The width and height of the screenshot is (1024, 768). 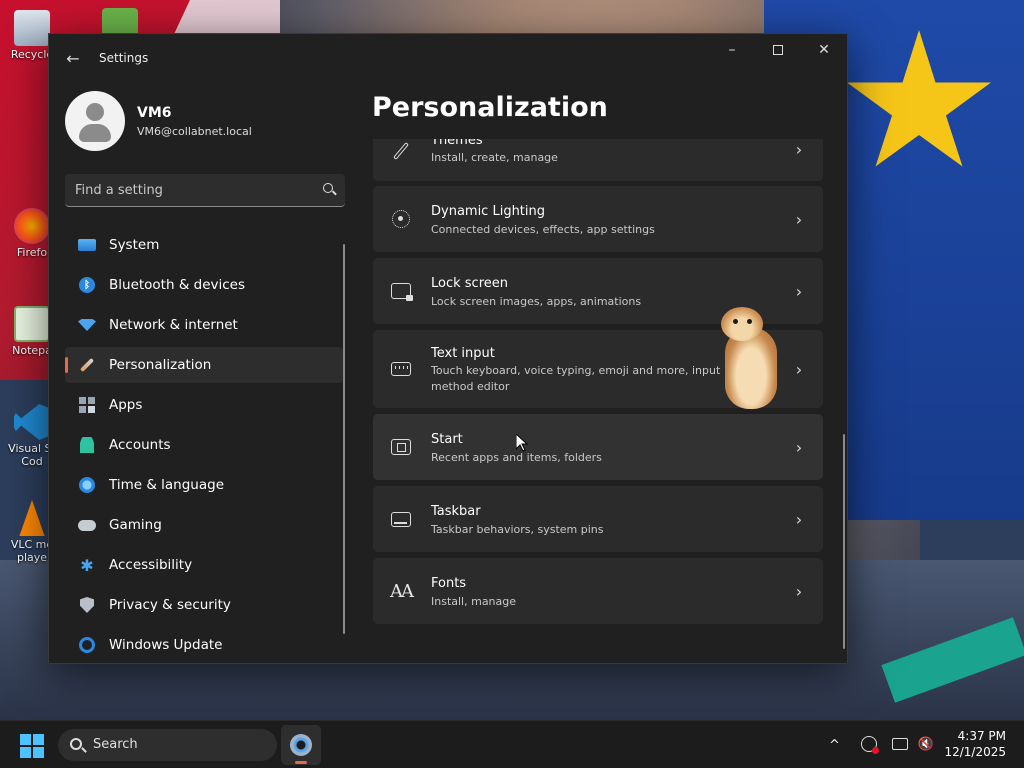 I want to click on start-button-windows-icon, so click(x=32, y=746).